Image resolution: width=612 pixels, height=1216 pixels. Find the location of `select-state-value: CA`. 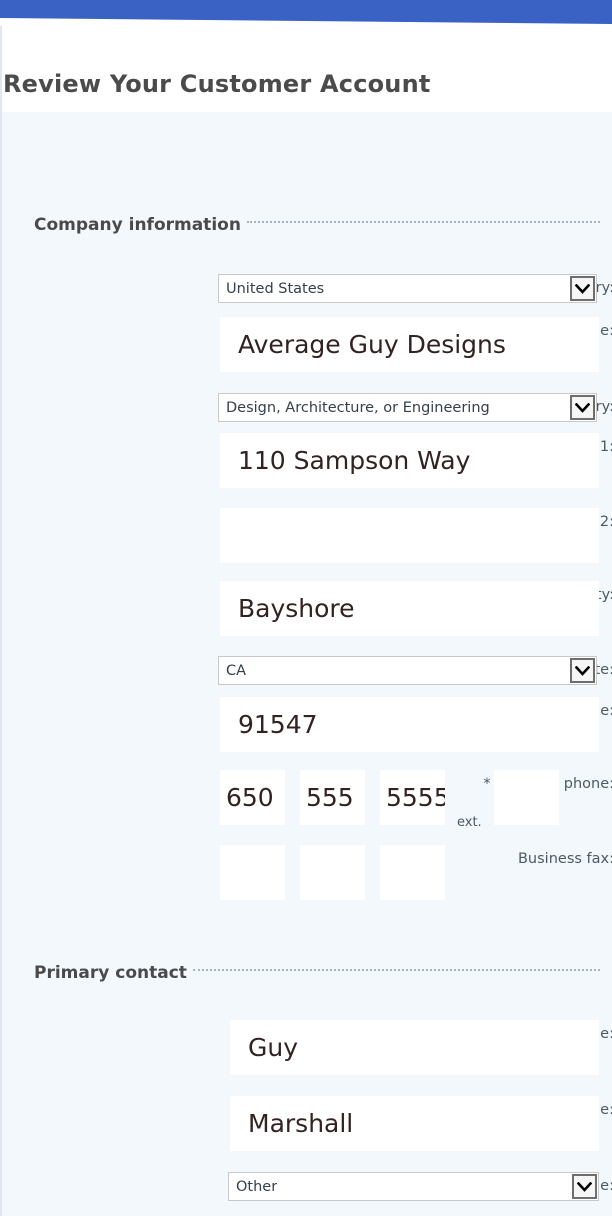

select-state-value: CA is located at coordinates (236, 670).